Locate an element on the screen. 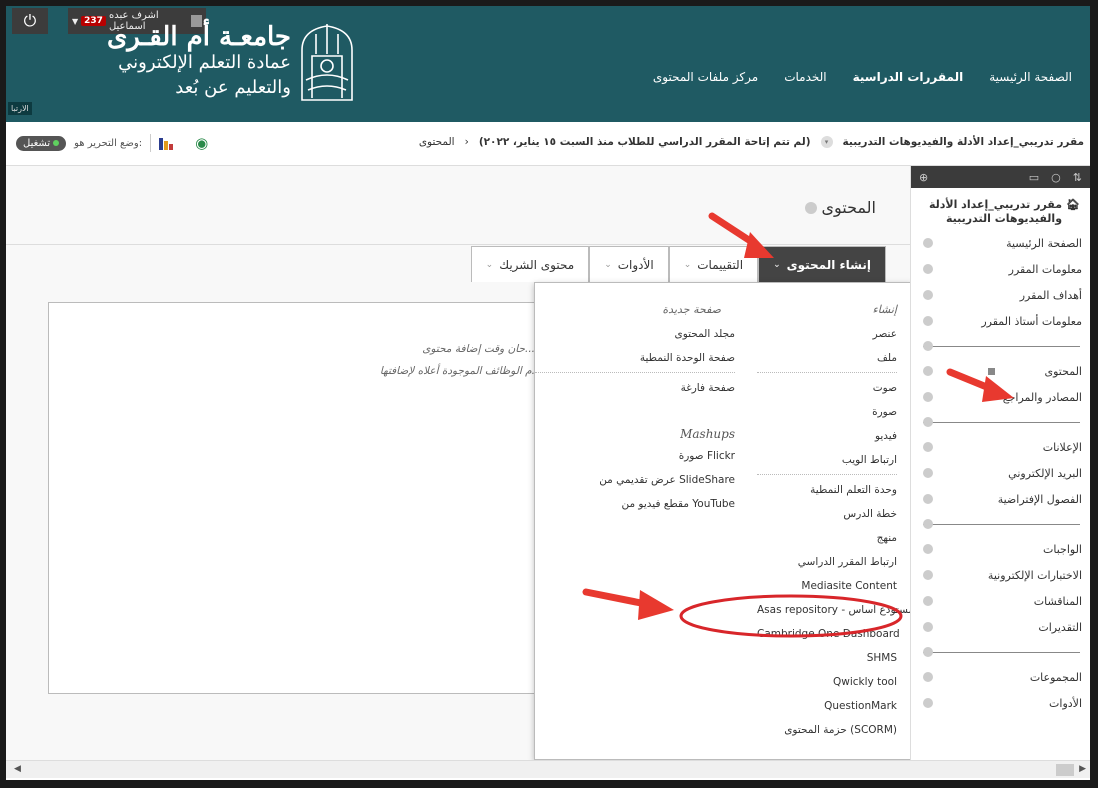  menu-item-shms: SHMS is located at coordinates (827, 661).